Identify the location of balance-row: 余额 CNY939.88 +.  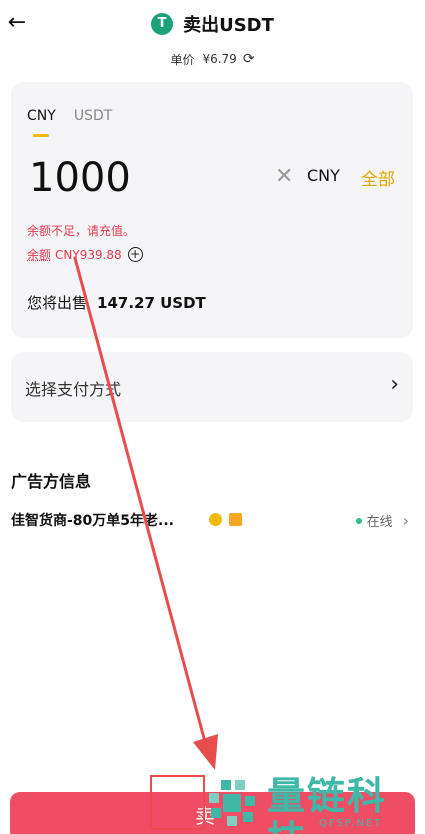
(85, 254).